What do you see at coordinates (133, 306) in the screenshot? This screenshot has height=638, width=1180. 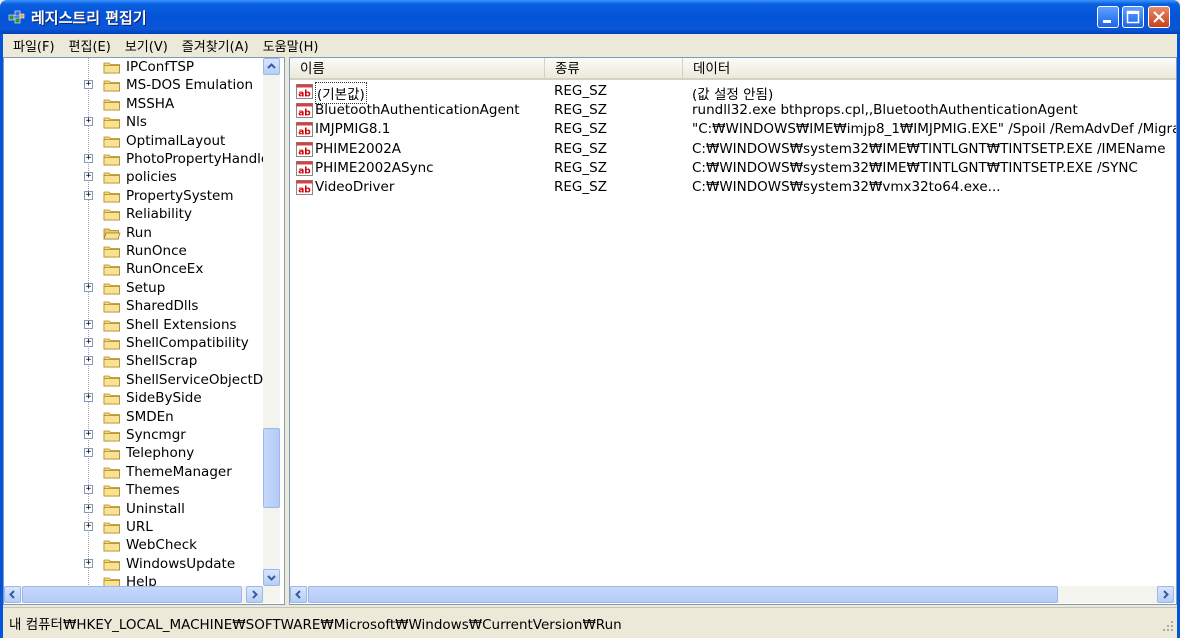 I see `tree-item: SharedDlls` at bounding box center [133, 306].